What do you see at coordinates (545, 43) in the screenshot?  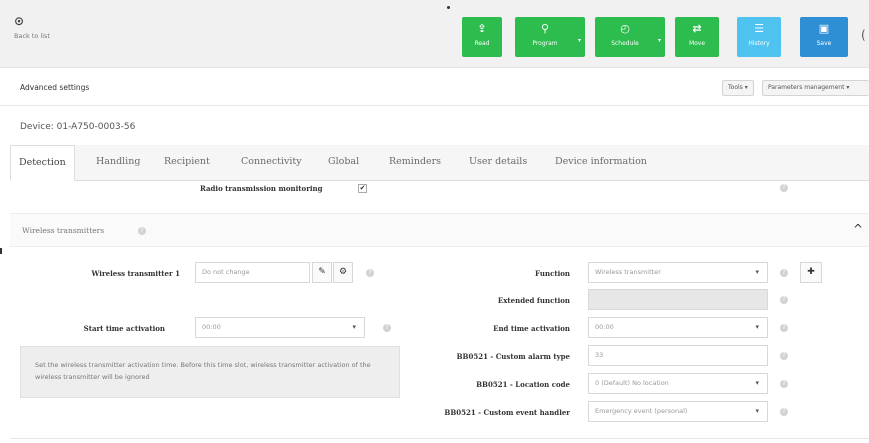 I see `program-label: Program` at bounding box center [545, 43].